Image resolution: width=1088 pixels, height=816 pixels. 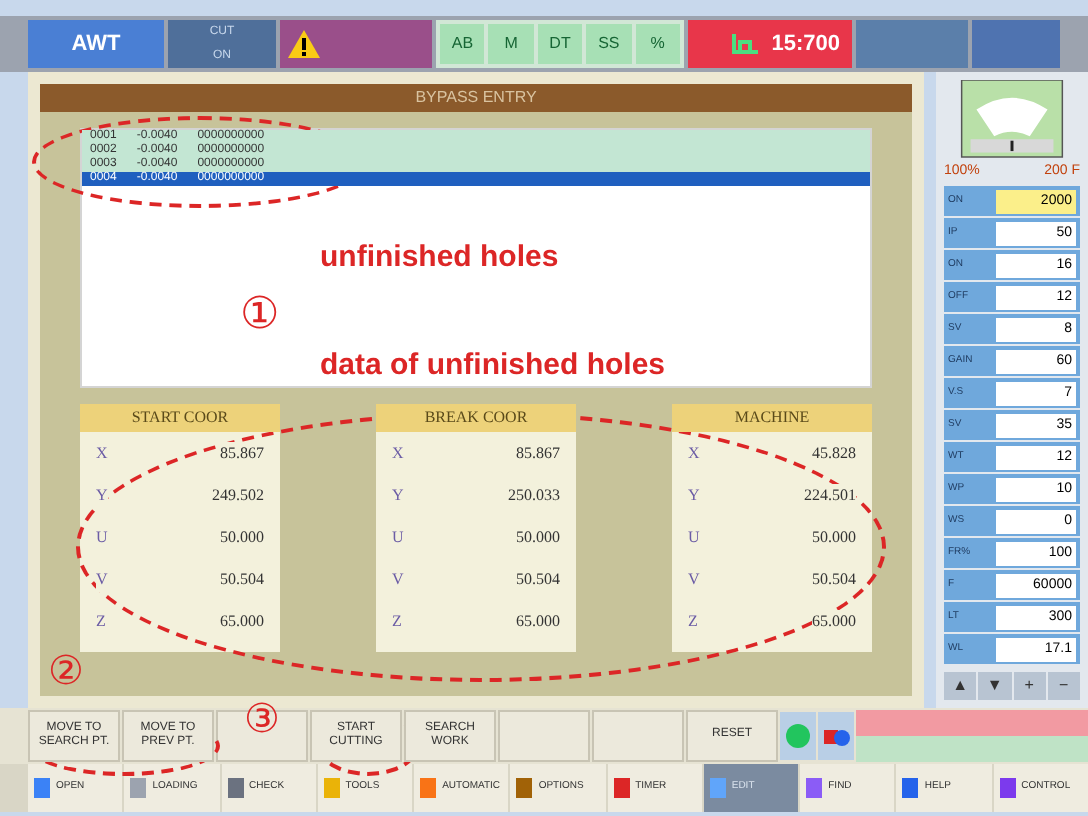 What do you see at coordinates (262, 720) in the screenshot?
I see `annotation-number: ③` at bounding box center [262, 720].